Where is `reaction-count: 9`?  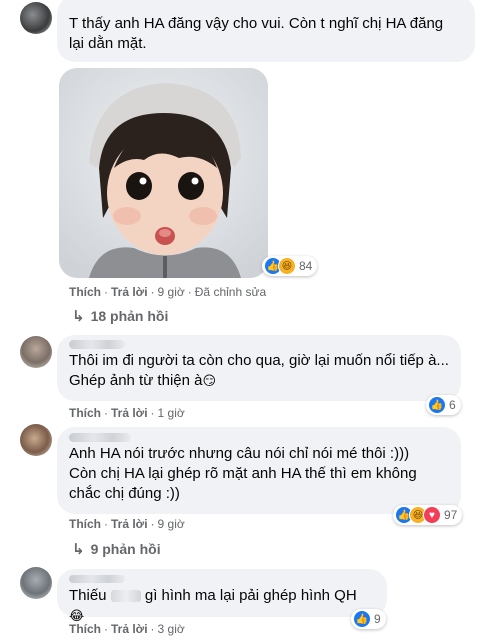
reaction-count: 9 is located at coordinates (377, 619).